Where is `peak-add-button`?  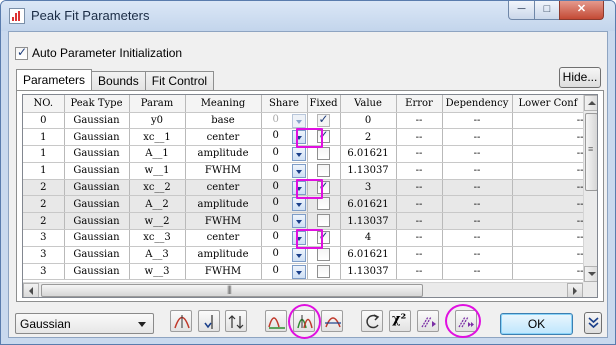 peak-add-button is located at coordinates (181, 321).